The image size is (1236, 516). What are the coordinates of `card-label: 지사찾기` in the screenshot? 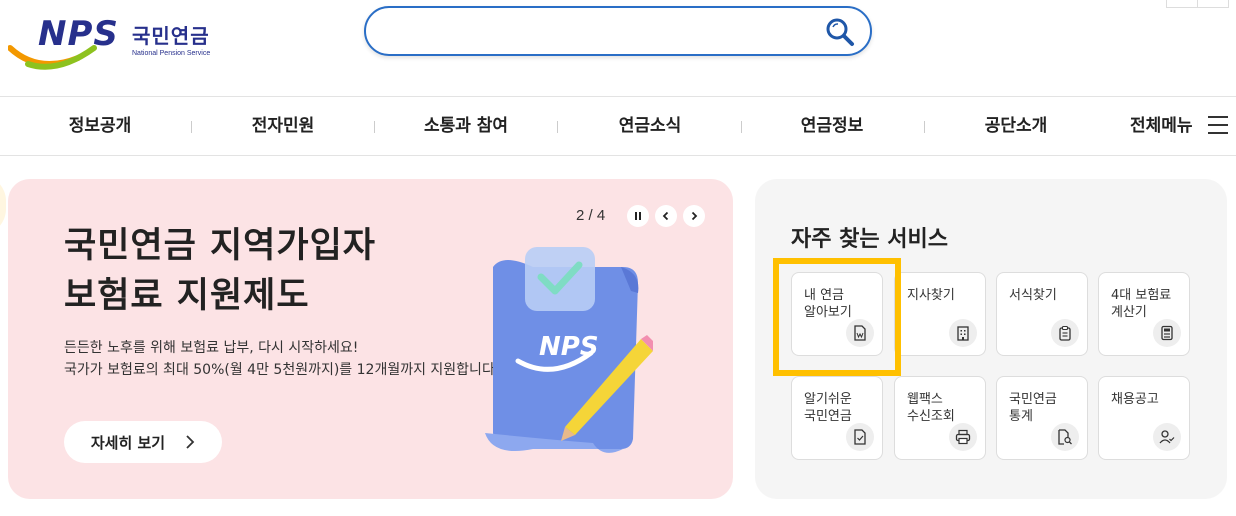 It's located at (931, 295).